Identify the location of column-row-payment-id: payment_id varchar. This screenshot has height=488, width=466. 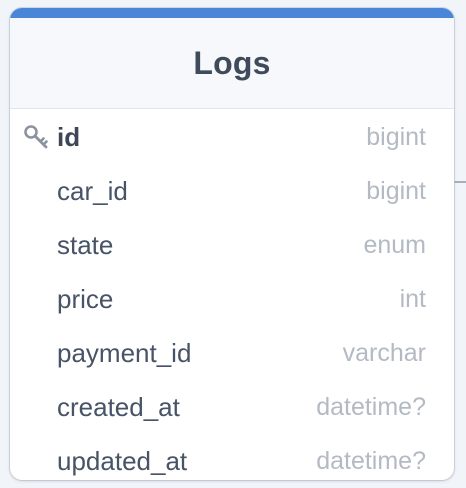
(232, 353).